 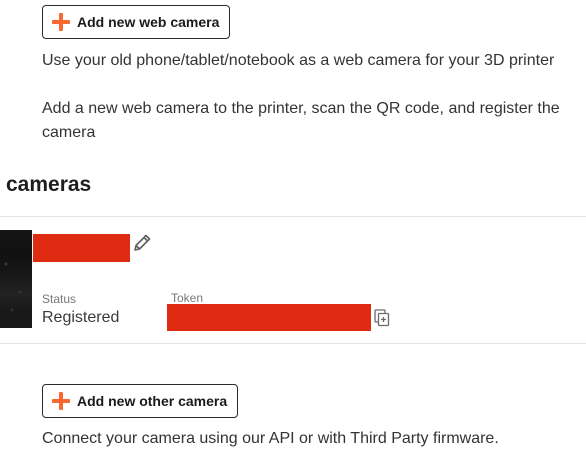 What do you see at coordinates (49, 184) in the screenshot?
I see `cameras-section-title: cameras` at bounding box center [49, 184].